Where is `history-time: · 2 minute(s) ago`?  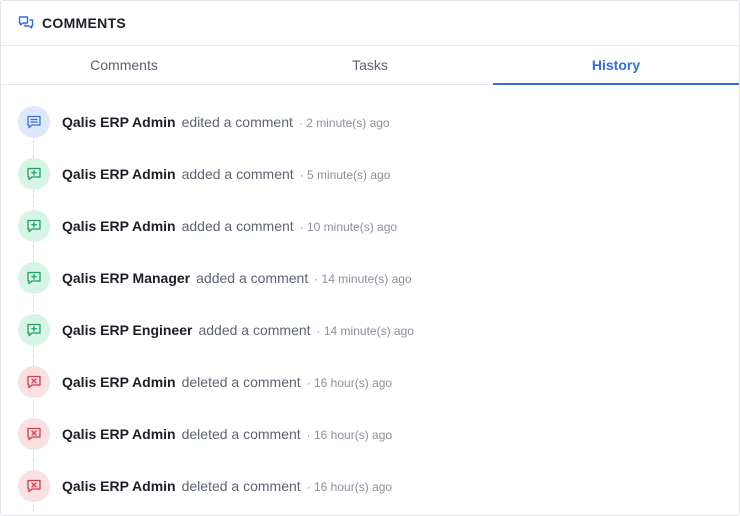 history-time: · 2 minute(s) ago is located at coordinates (344, 123).